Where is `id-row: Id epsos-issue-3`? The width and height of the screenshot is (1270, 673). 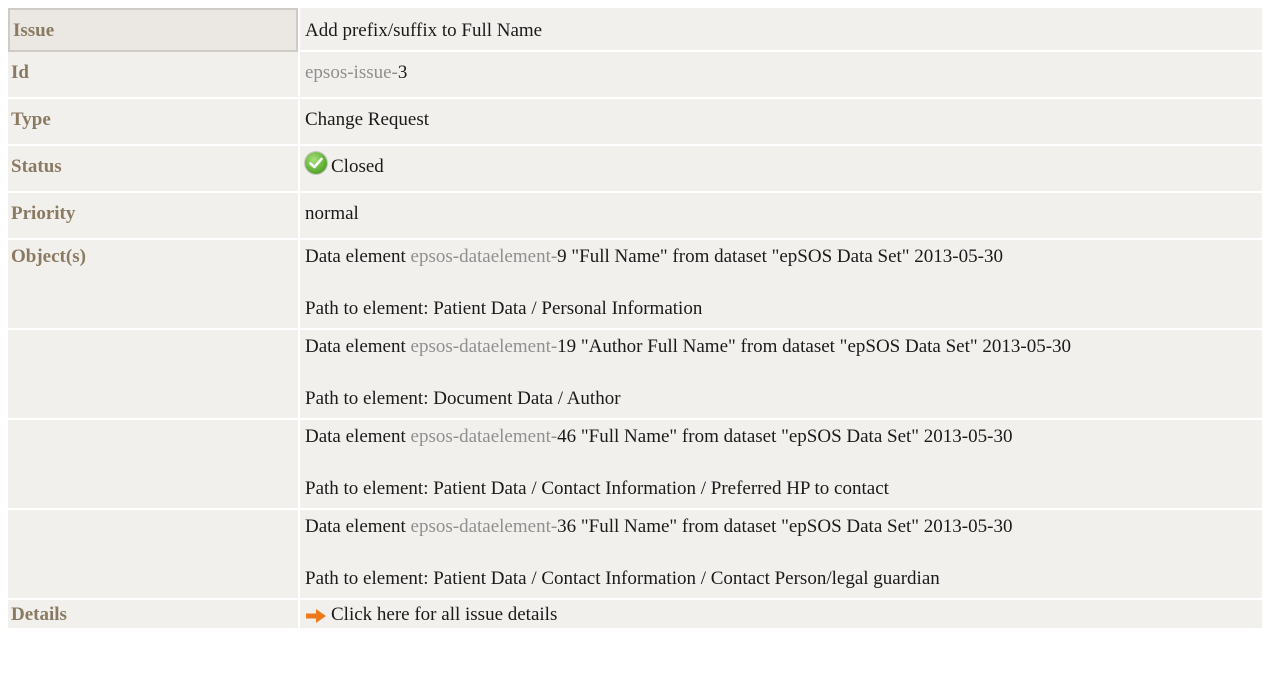 id-row: Id epsos-issue-3 is located at coordinates (635, 75).